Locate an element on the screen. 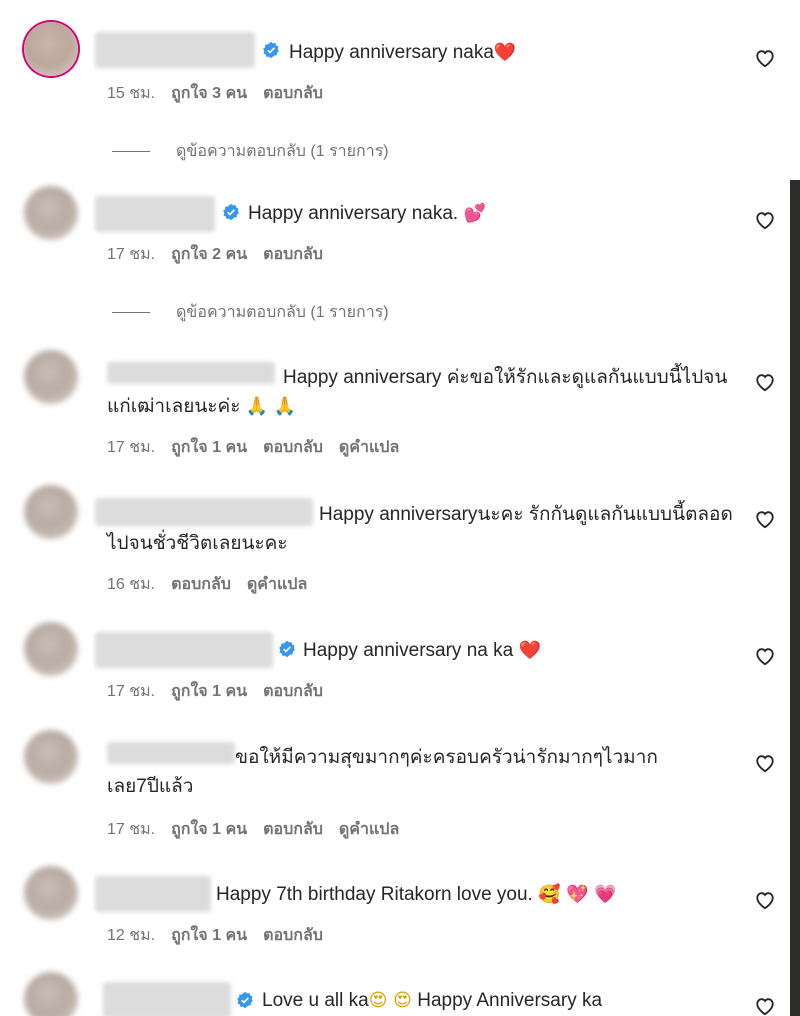 This screenshot has width=800, height=1016. likes-count: ถูกใจ 3 คน is located at coordinates (209, 93).